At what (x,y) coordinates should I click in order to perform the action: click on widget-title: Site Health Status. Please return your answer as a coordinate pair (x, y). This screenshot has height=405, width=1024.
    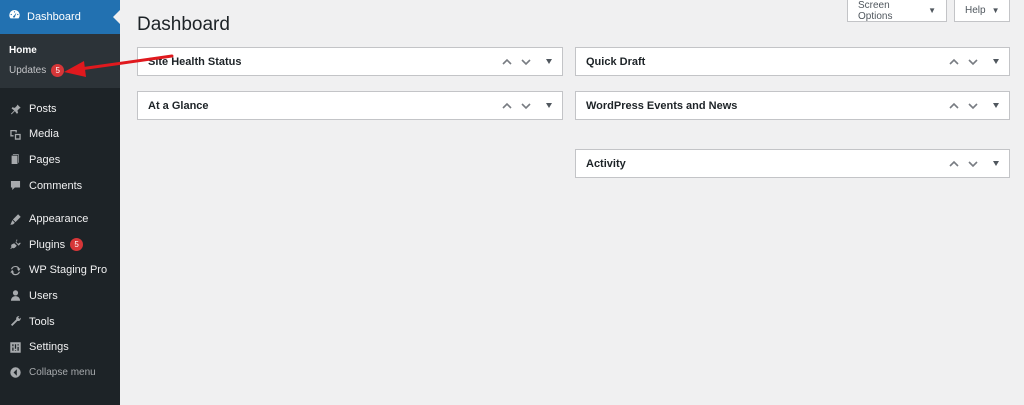
    Looking at the image, I should click on (195, 61).